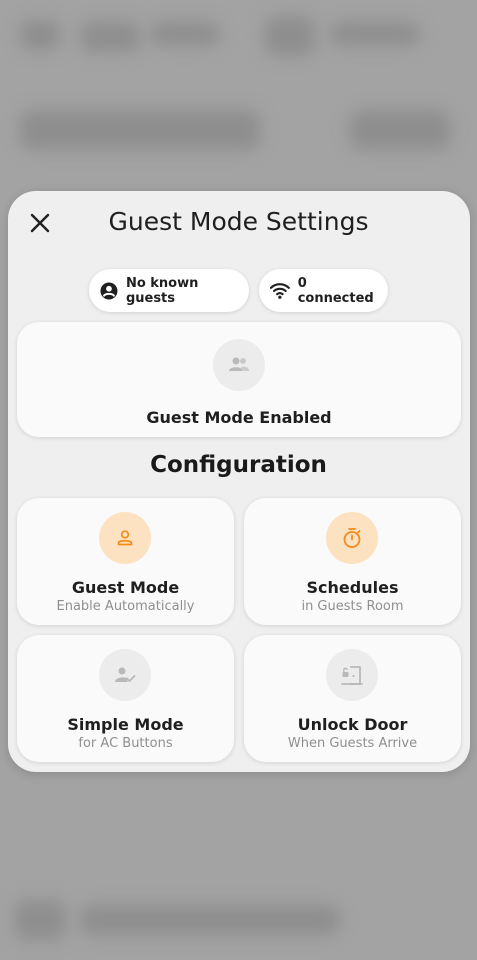 This screenshot has width=477, height=960. What do you see at coordinates (352, 724) in the screenshot?
I see `tile-title: Unlock Door` at bounding box center [352, 724].